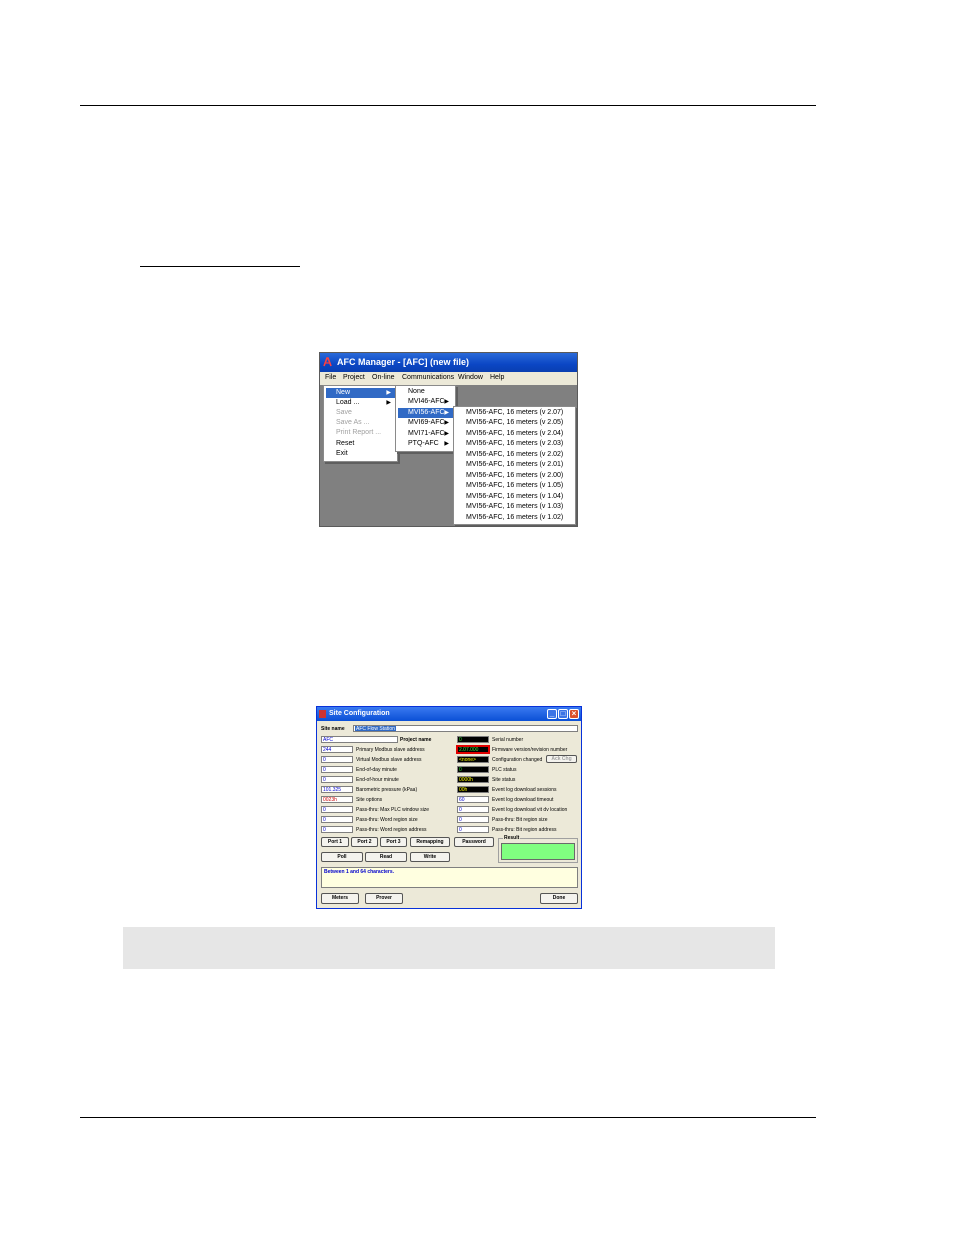  I want to click on meters-button: Meters, so click(340, 898).